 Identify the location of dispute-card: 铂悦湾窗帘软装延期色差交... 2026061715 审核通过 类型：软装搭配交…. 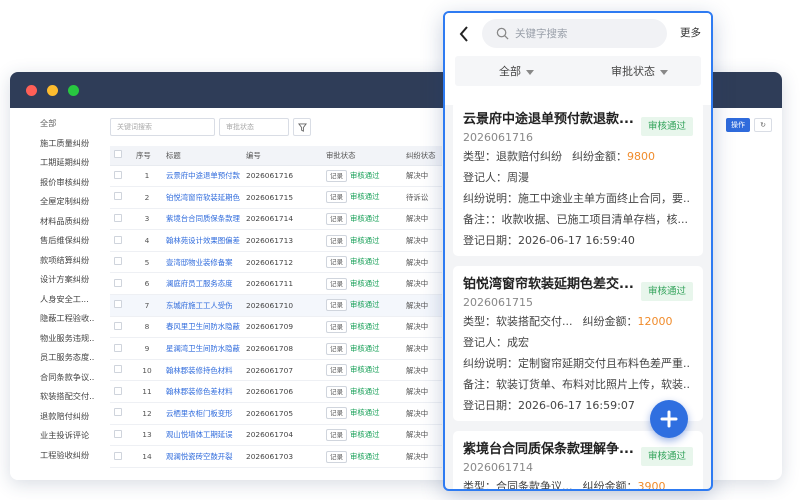
(578, 343).